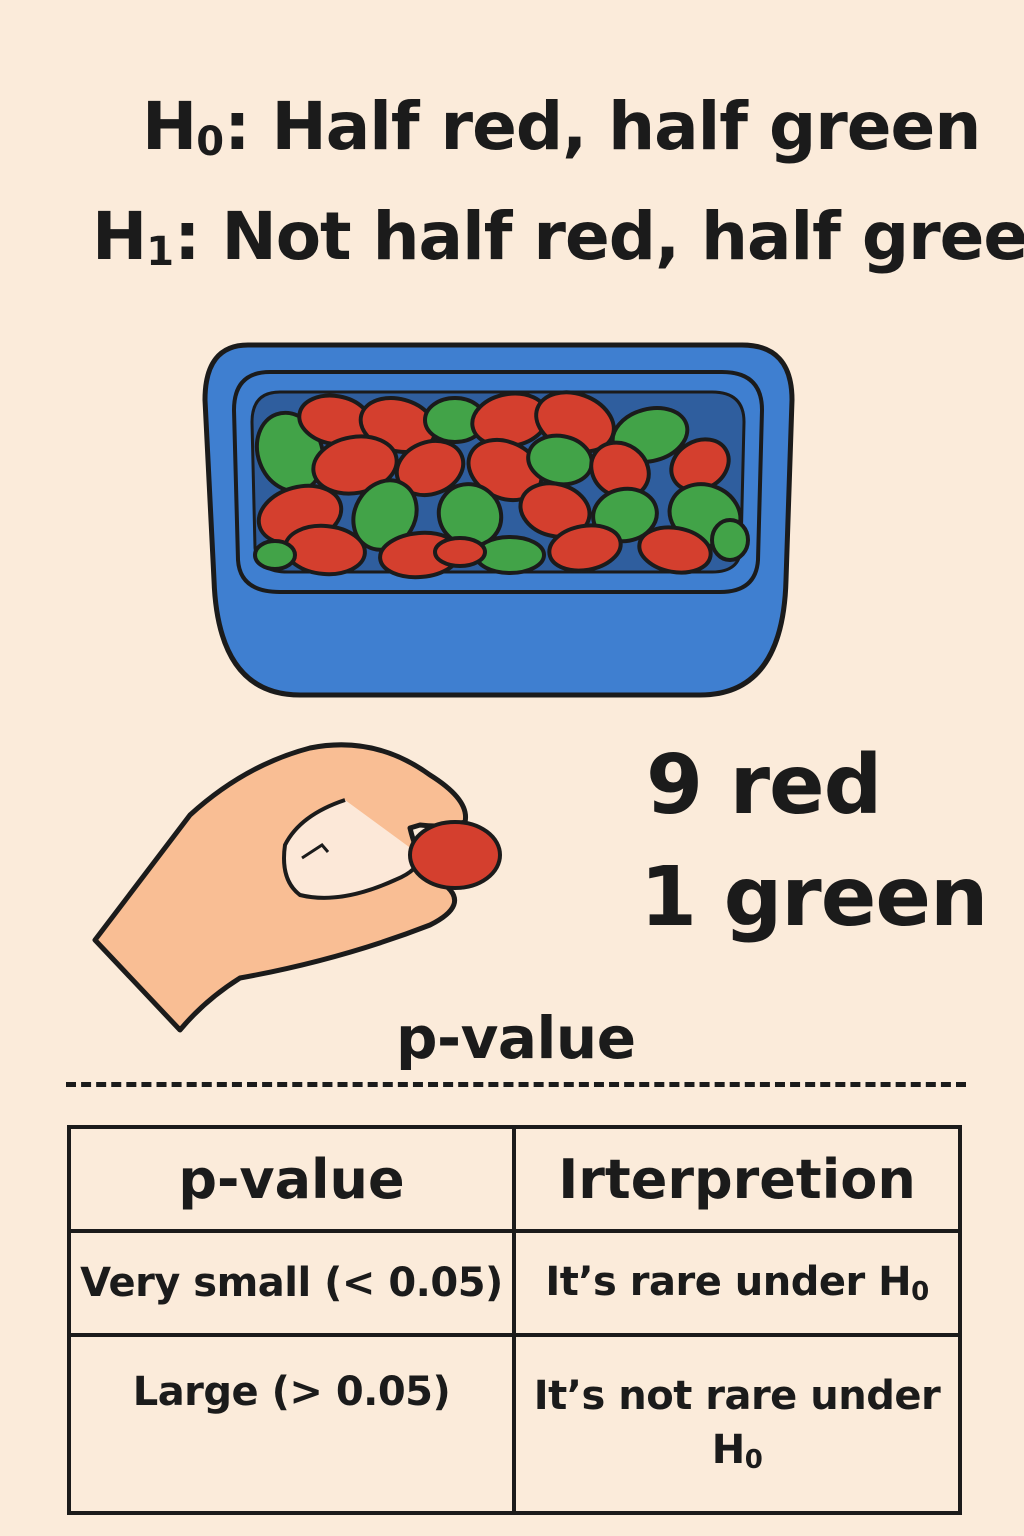 This screenshot has height=1536, width=1024. What do you see at coordinates (291, 1283) in the screenshot?
I see `cell-p-small: Very small (< 0.05)` at bounding box center [291, 1283].